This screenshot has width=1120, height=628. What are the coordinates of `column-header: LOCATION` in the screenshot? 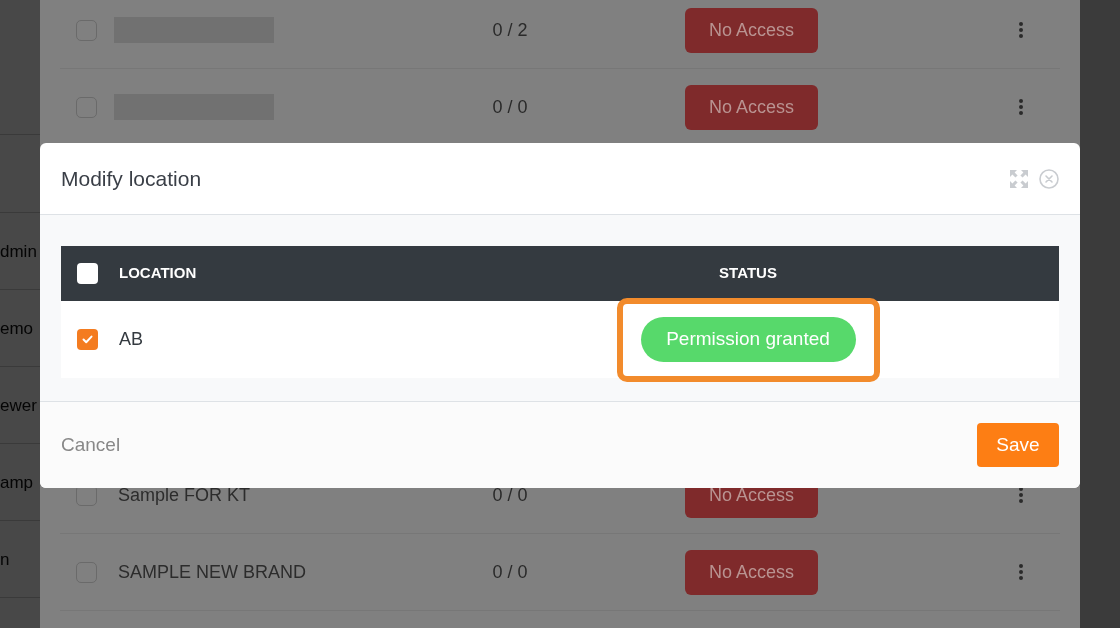 It's located at (158, 273).